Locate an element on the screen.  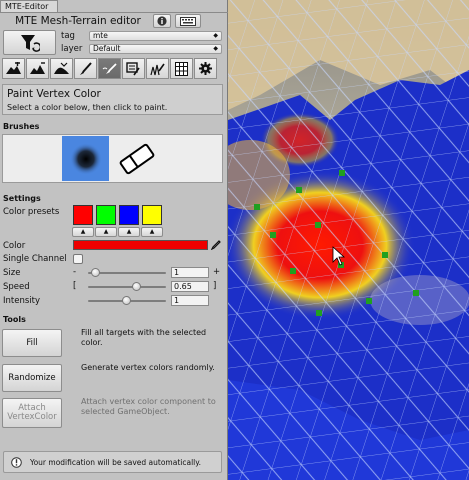
tag-value: mte is located at coordinates (100, 35).